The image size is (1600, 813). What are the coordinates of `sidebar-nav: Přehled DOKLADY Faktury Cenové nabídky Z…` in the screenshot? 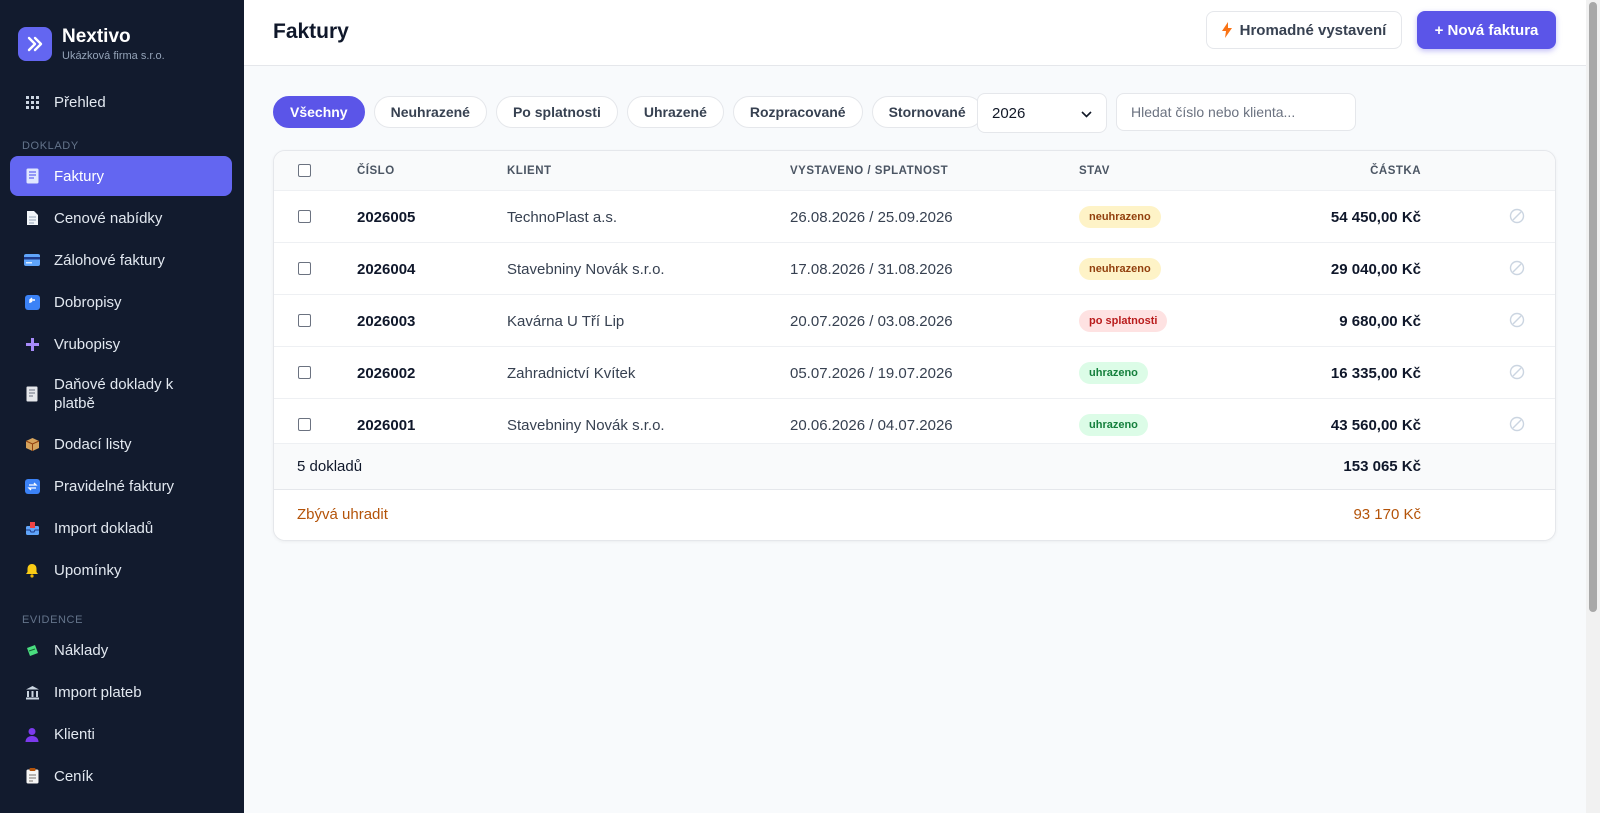 It's located at (122, 439).